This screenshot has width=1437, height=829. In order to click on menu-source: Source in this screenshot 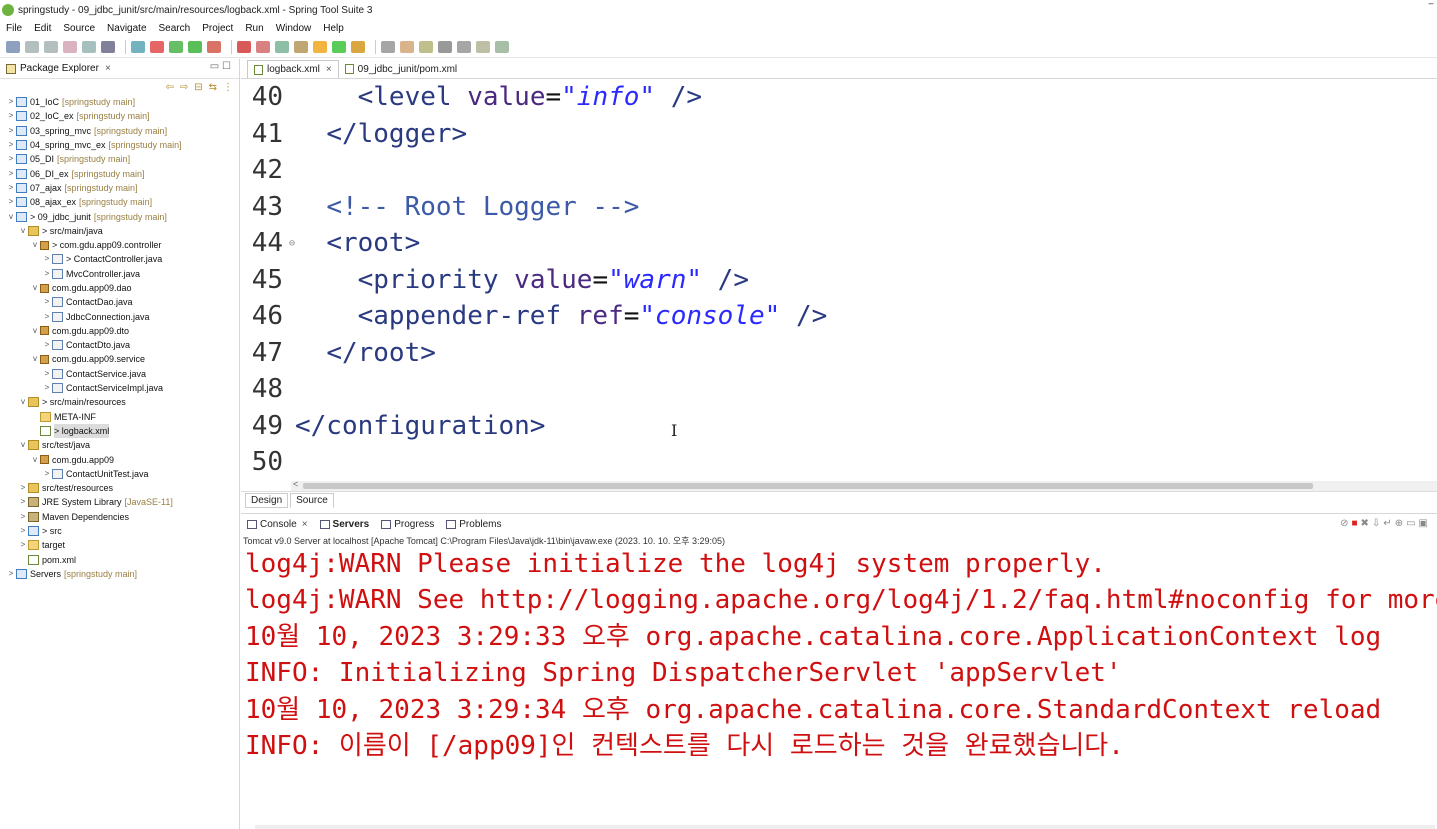, I will do `click(79, 28)`.